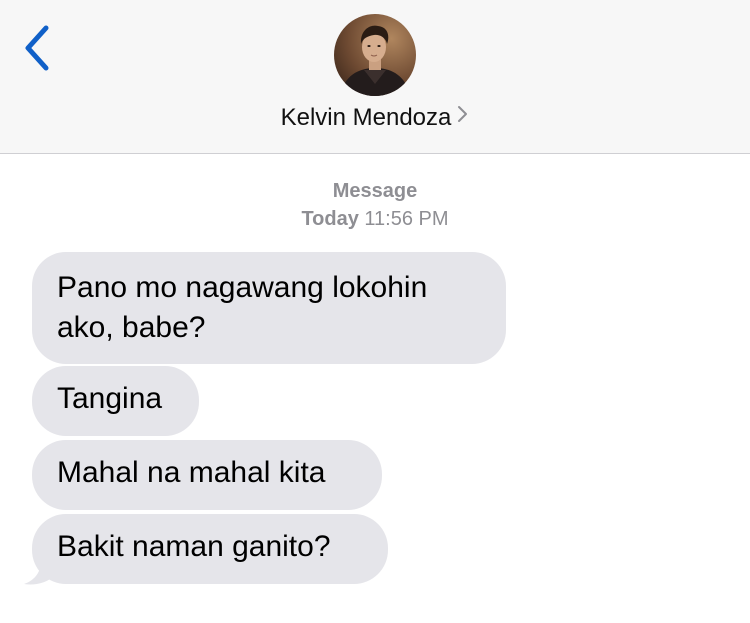 The width and height of the screenshot is (750, 623). What do you see at coordinates (330, 219) in the screenshot?
I see `timestamp-day: Today` at bounding box center [330, 219].